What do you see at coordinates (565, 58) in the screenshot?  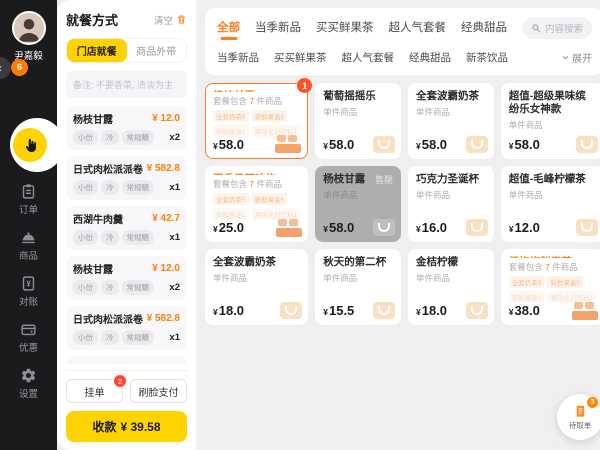 I see `chevron-down-icon` at bounding box center [565, 58].